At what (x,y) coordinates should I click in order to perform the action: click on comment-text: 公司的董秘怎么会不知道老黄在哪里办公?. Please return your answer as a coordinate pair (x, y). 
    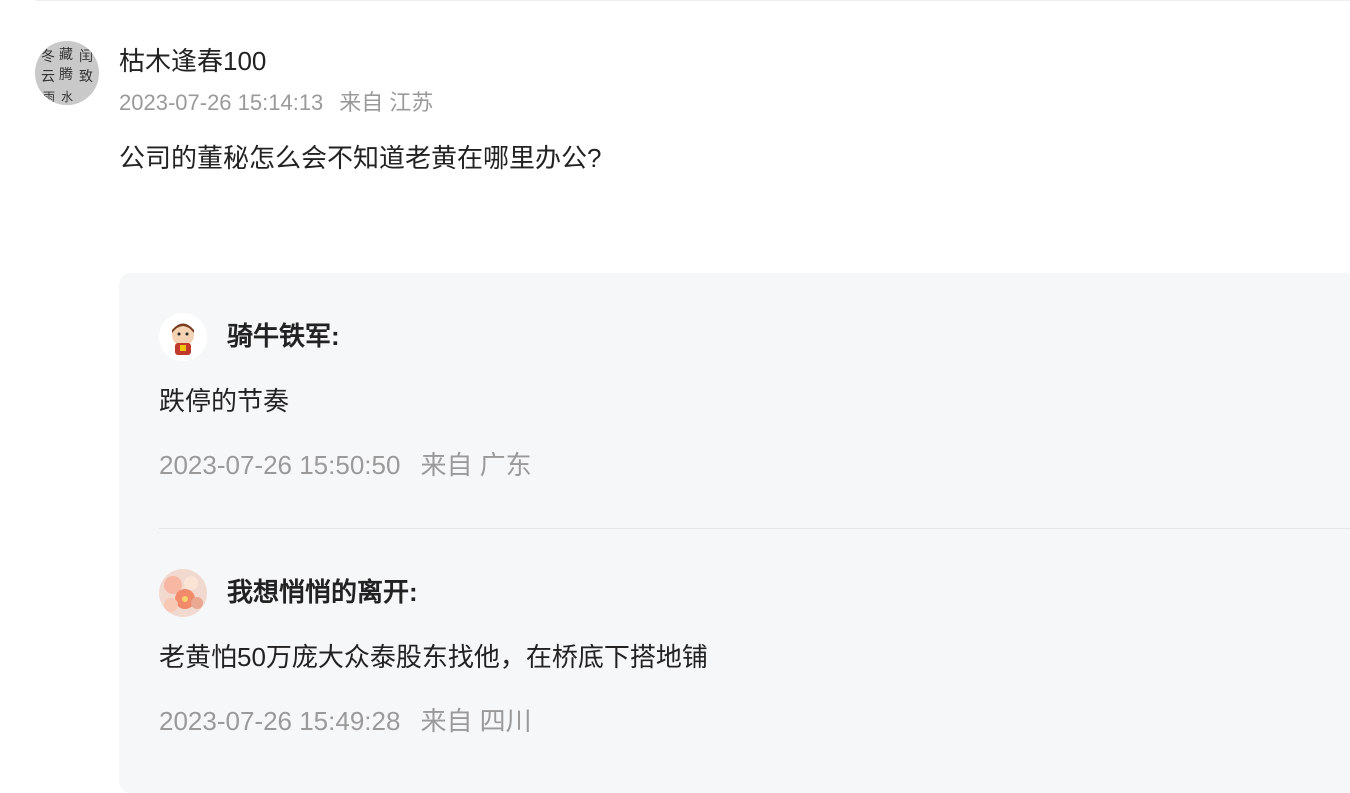
    Looking at the image, I should click on (360, 158).